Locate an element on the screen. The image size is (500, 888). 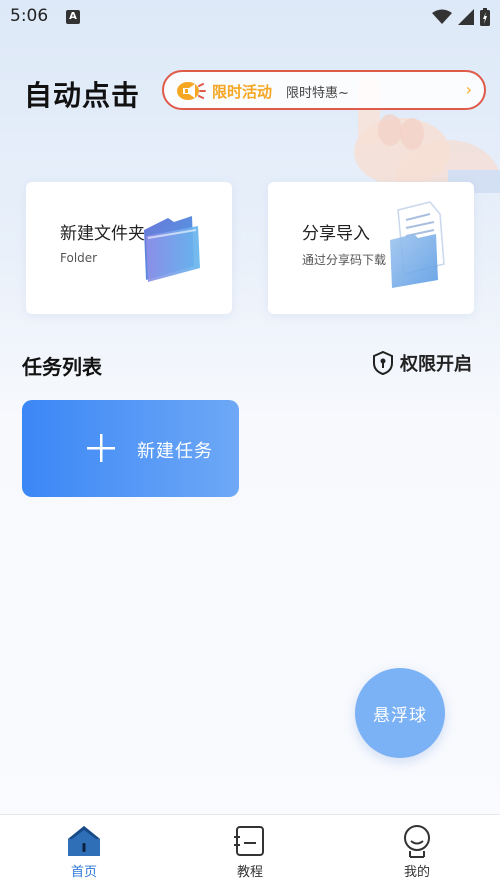
task-list-title: 任务列表 is located at coordinates (62, 367).